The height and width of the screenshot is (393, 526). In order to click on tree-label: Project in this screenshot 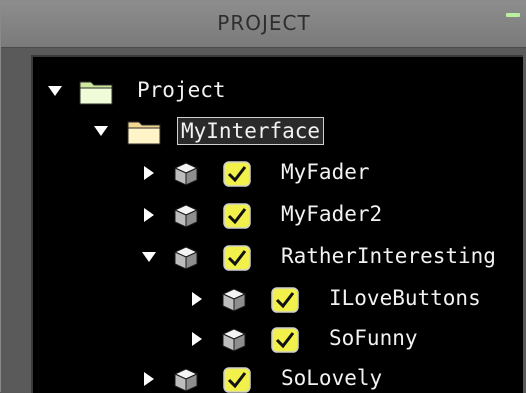, I will do `click(181, 90)`.